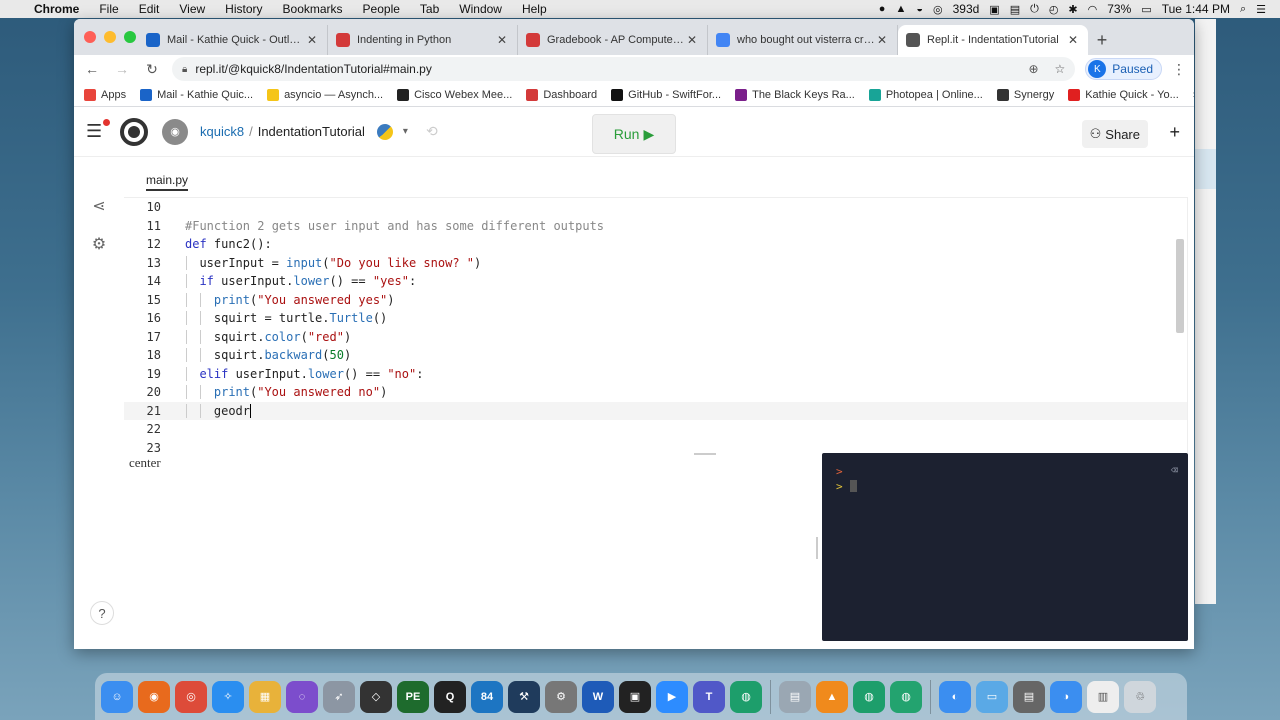  Describe the element at coordinates (817, 548) in the screenshot. I see `pane-resize-handle` at that location.